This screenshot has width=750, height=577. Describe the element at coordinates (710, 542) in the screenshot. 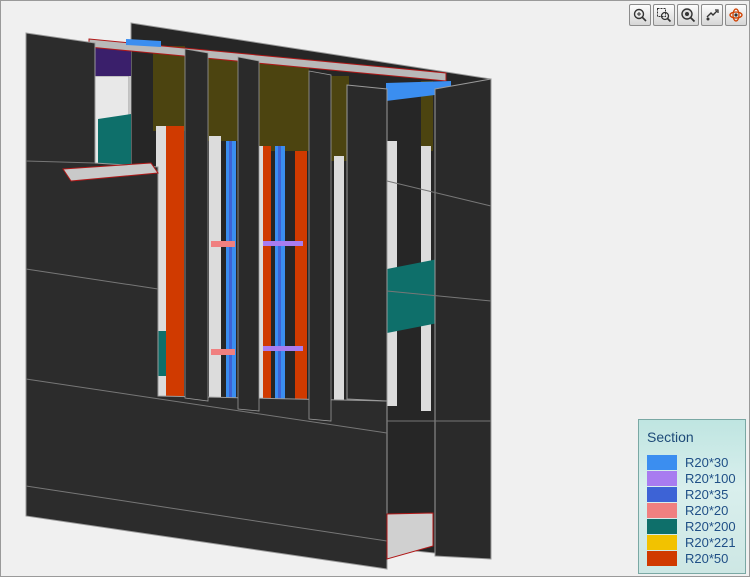

I see `legend-label: R20*221` at that location.